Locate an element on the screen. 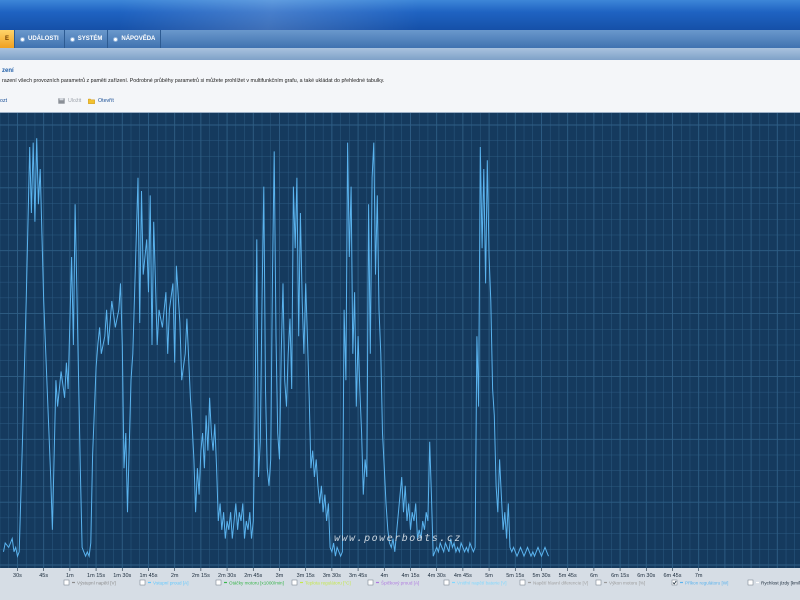 This screenshot has height=600, width=800. menu-item-system: SYSTÉM is located at coordinates (87, 39).